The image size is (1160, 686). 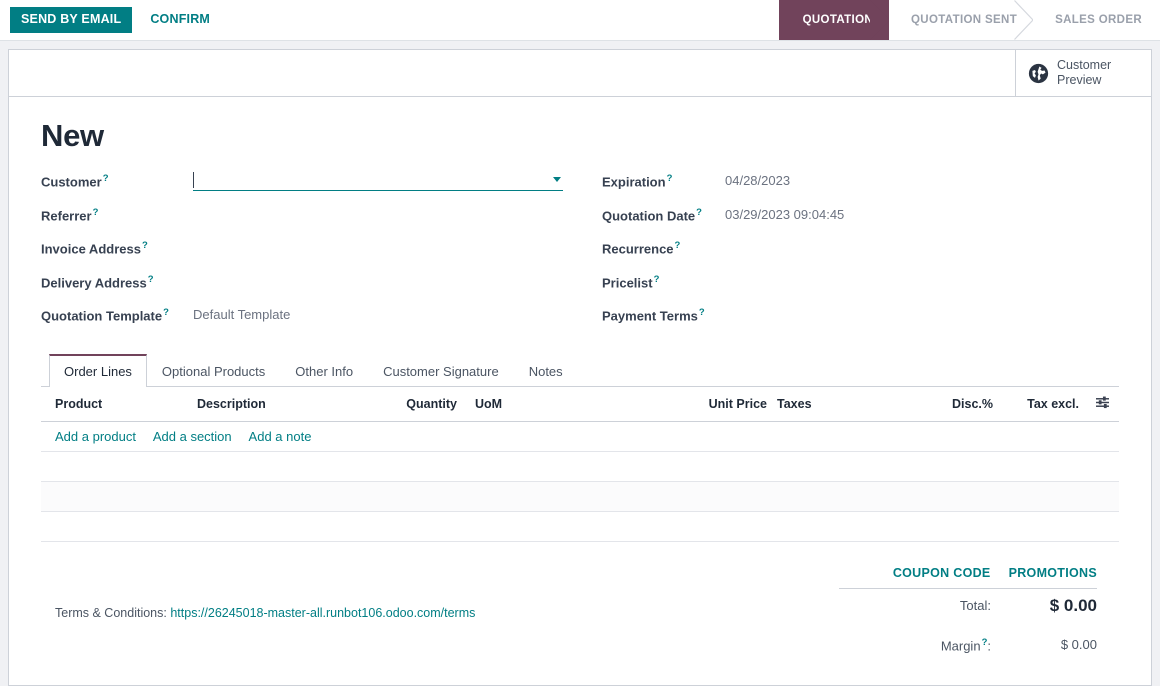 I want to click on tab-customer-signature: Customer Signature, so click(x=441, y=370).